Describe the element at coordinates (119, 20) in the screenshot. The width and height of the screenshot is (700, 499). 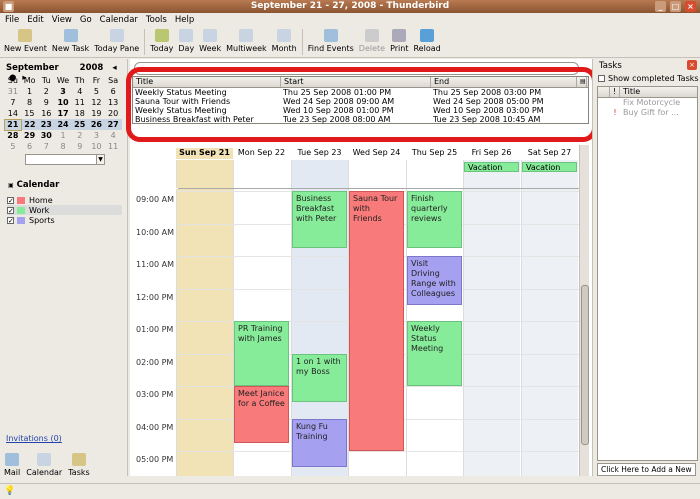
I see `menu-calendar: Calendar` at that location.